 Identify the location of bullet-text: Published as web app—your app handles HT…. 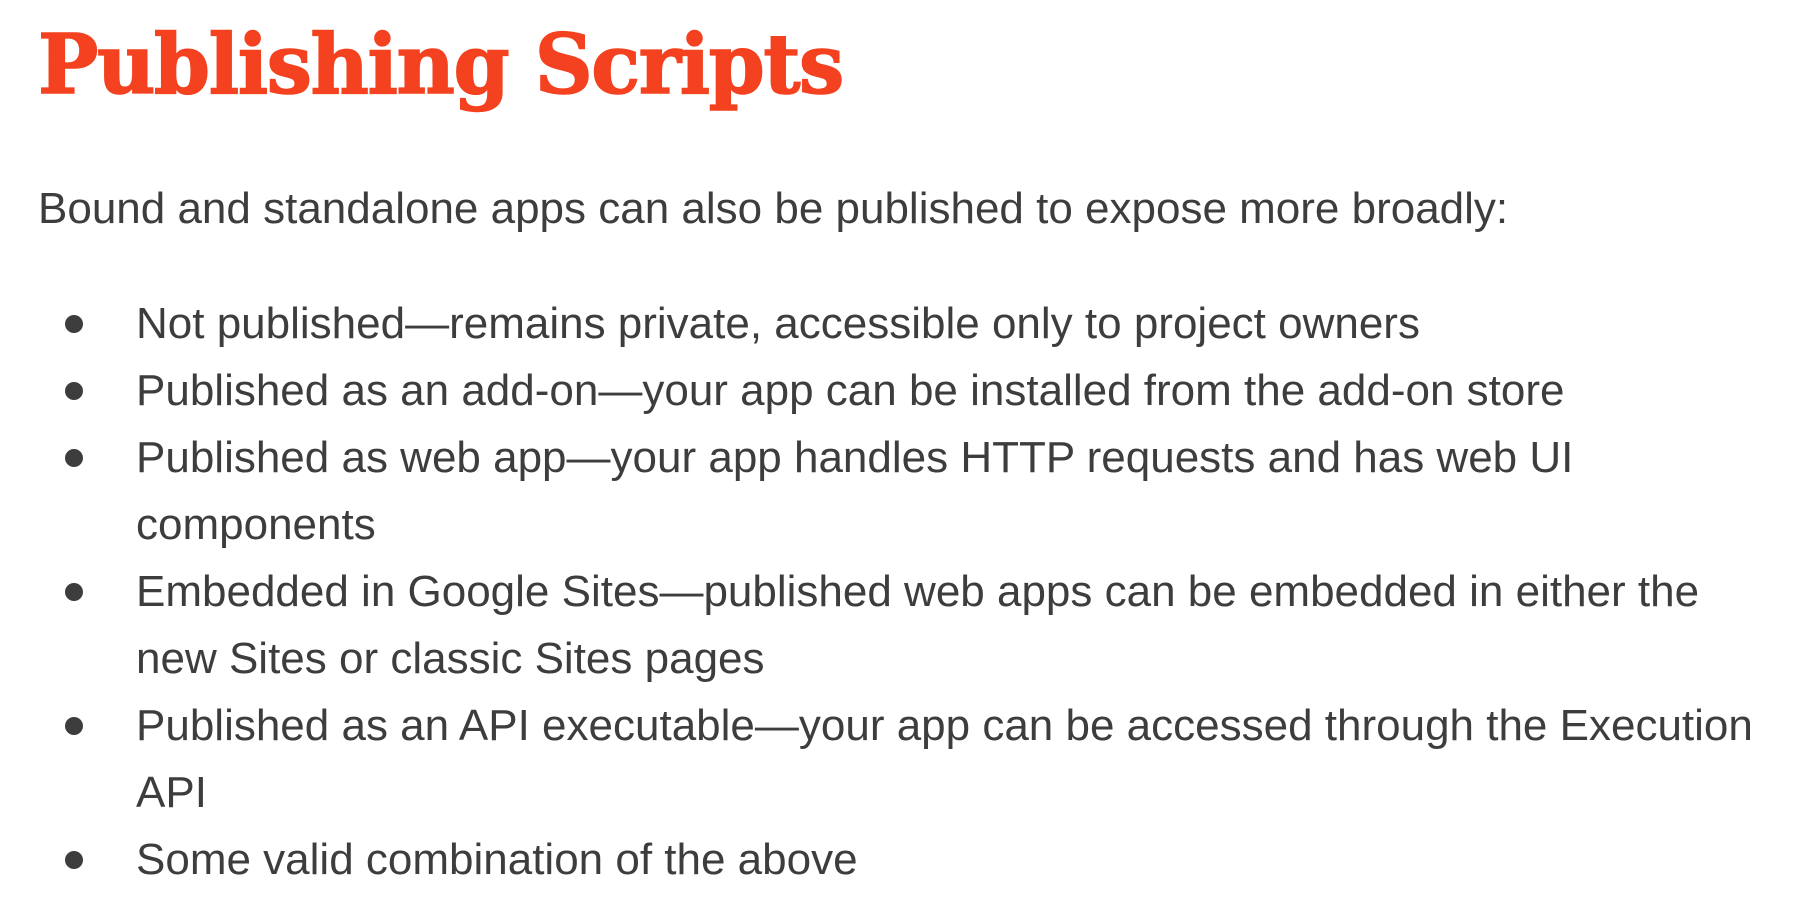
(855, 491).